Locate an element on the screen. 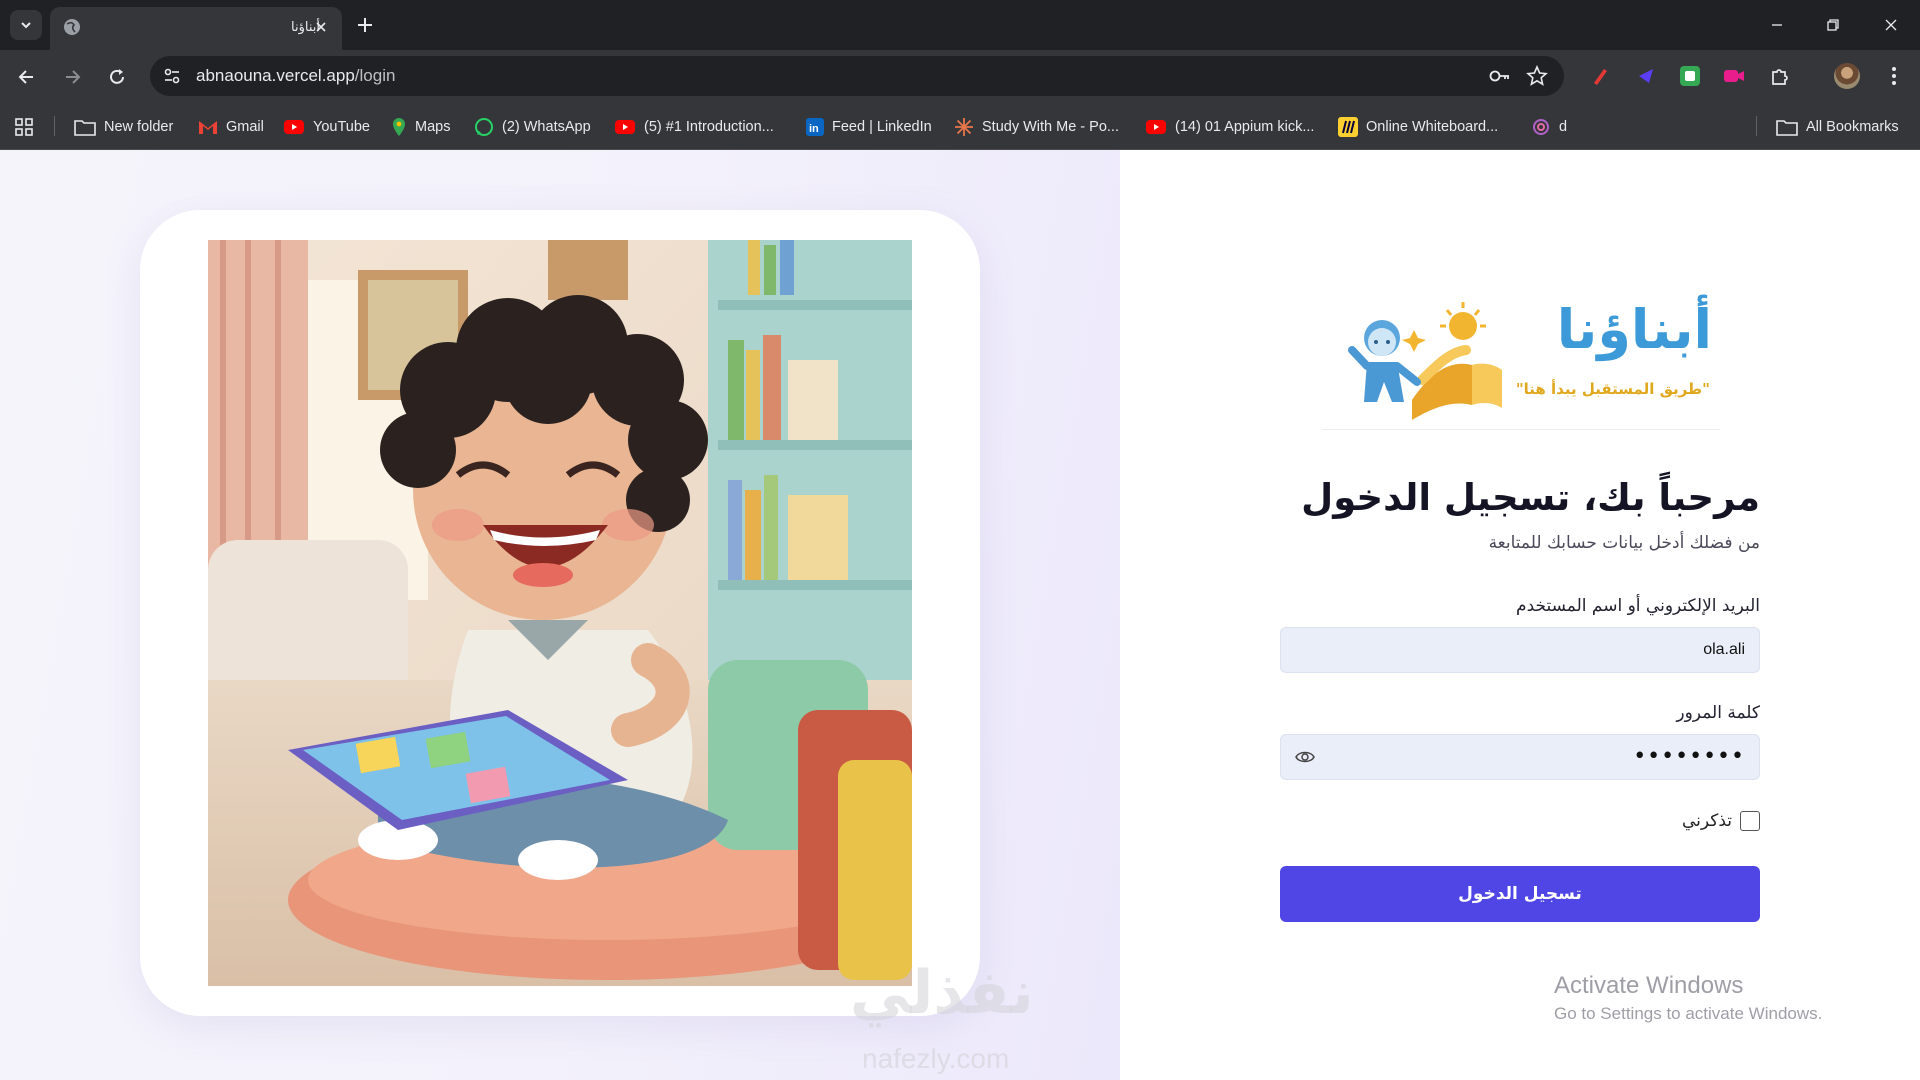  activate-subtitle: Go to Settings to activate Windows. is located at coordinates (1688, 1013).